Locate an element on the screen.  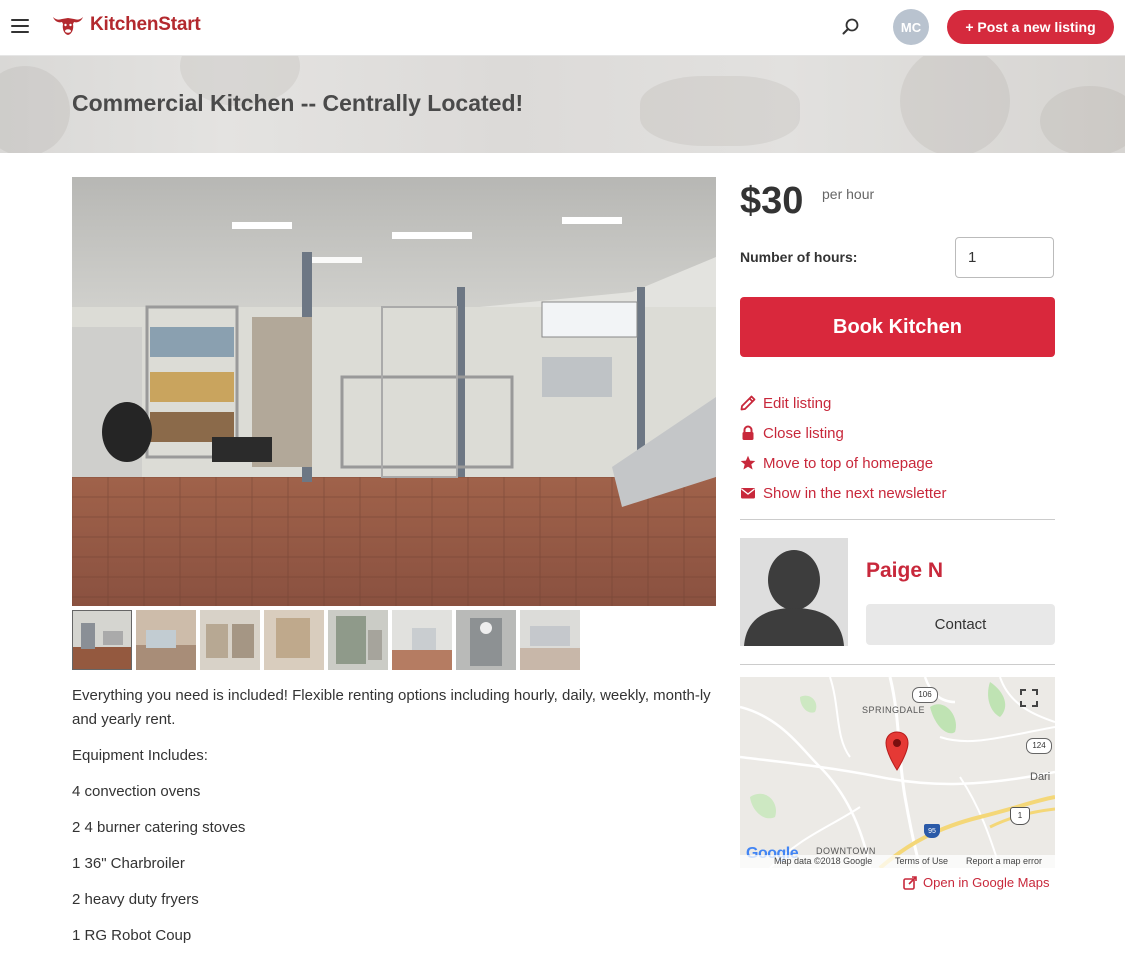
fullscreen-icon is located at coordinates (1029, 698).